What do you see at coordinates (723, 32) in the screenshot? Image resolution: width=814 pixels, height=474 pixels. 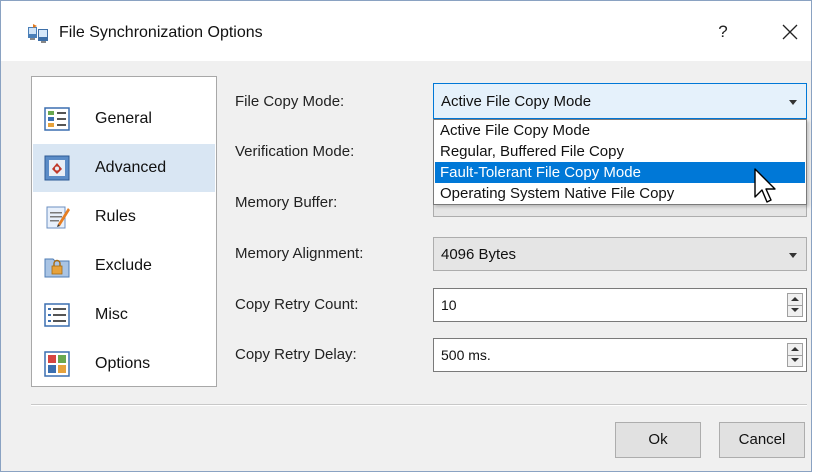 I see `help-button: ?` at bounding box center [723, 32].